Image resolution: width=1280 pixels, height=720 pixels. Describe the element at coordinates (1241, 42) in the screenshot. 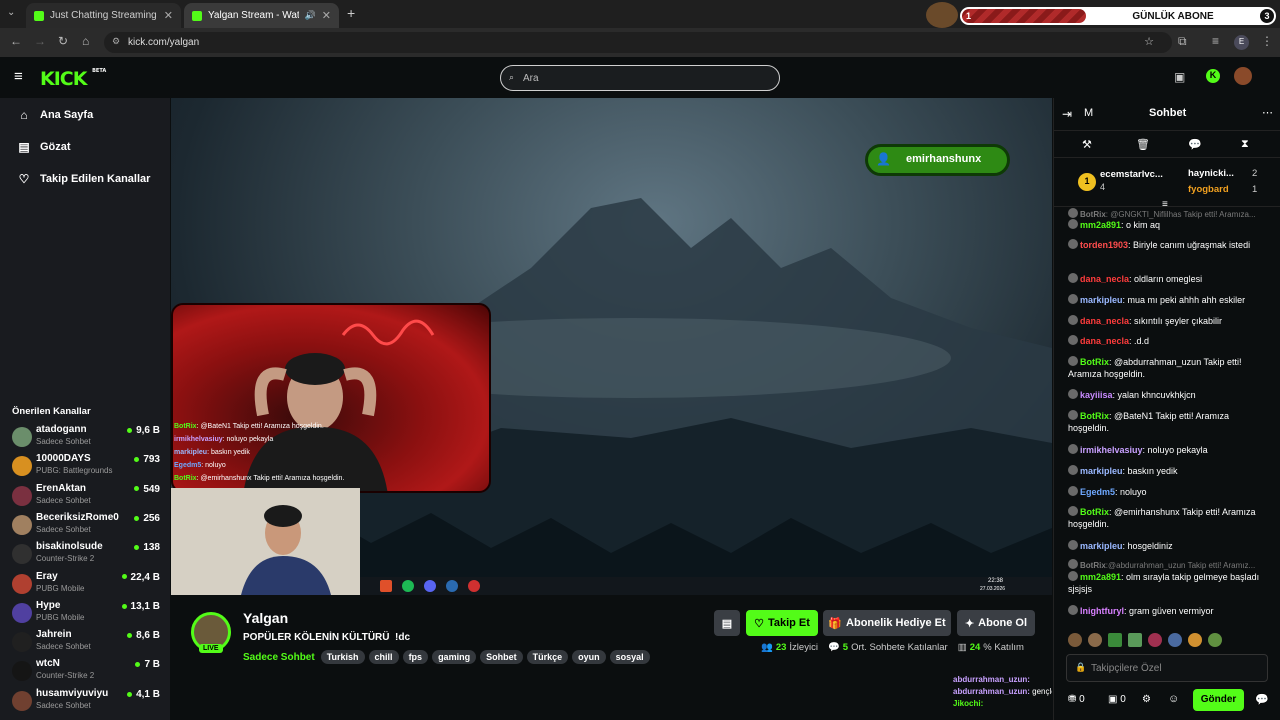

I see `profile-avatar: E` at that location.